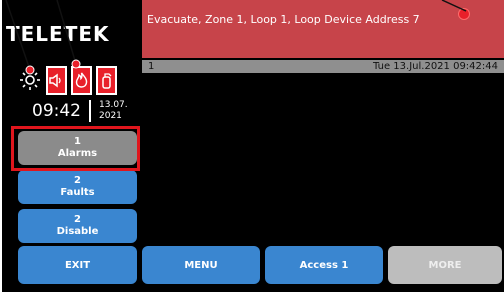  Describe the element at coordinates (81, 80) in the screenshot. I see `fire-icon` at that location.